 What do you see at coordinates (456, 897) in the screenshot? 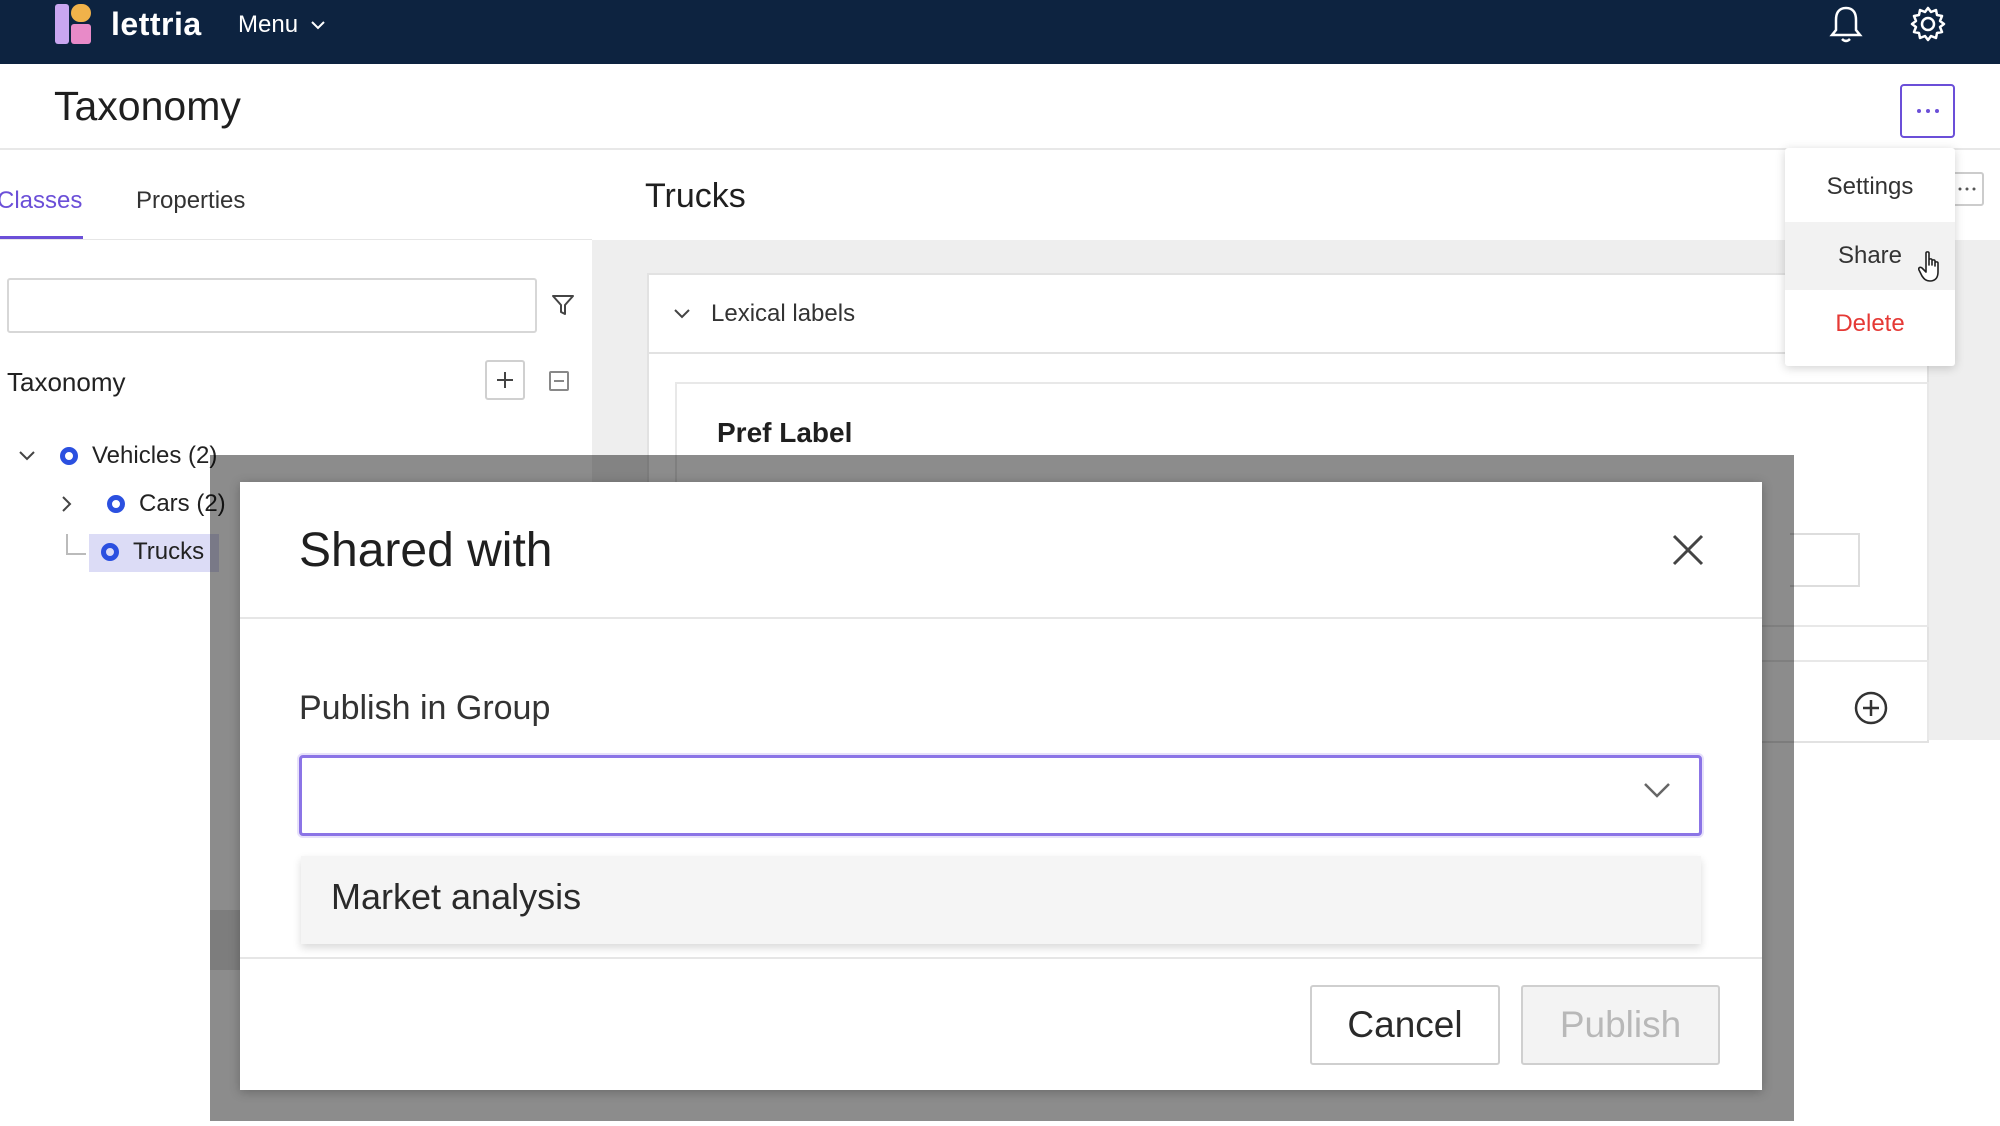
I see `dropdown-option-market-analysis: Market analysis` at bounding box center [456, 897].